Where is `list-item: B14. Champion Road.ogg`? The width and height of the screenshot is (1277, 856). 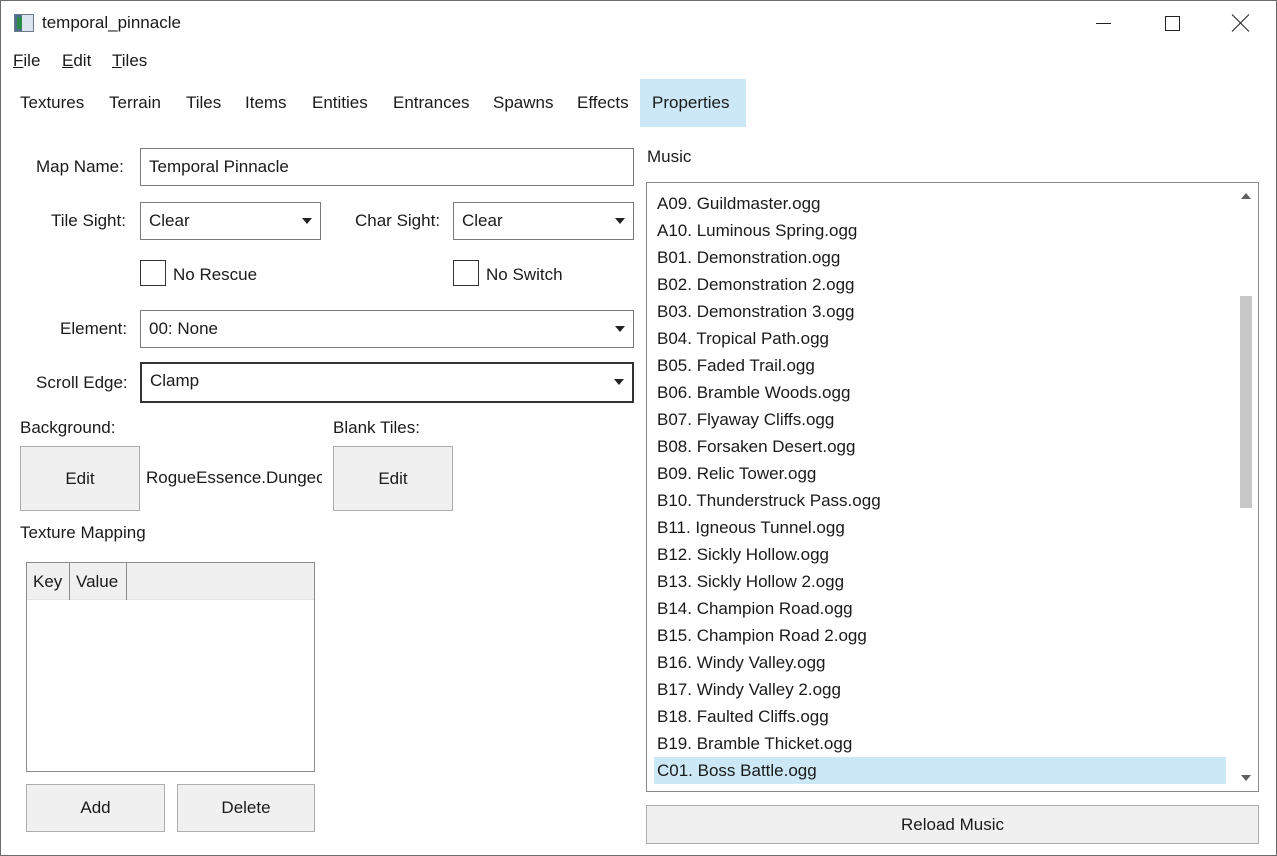 list-item: B14. Champion Road.ogg is located at coordinates (940, 608).